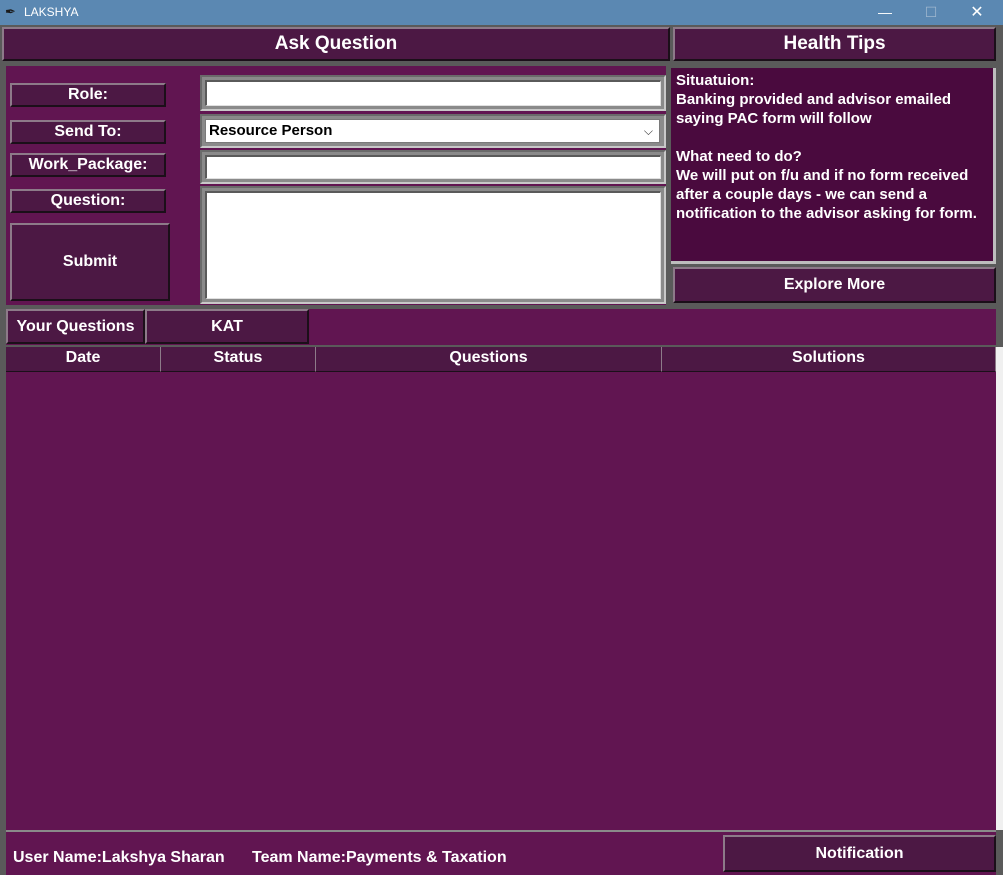  I want to click on work-package-input, so click(433, 167).